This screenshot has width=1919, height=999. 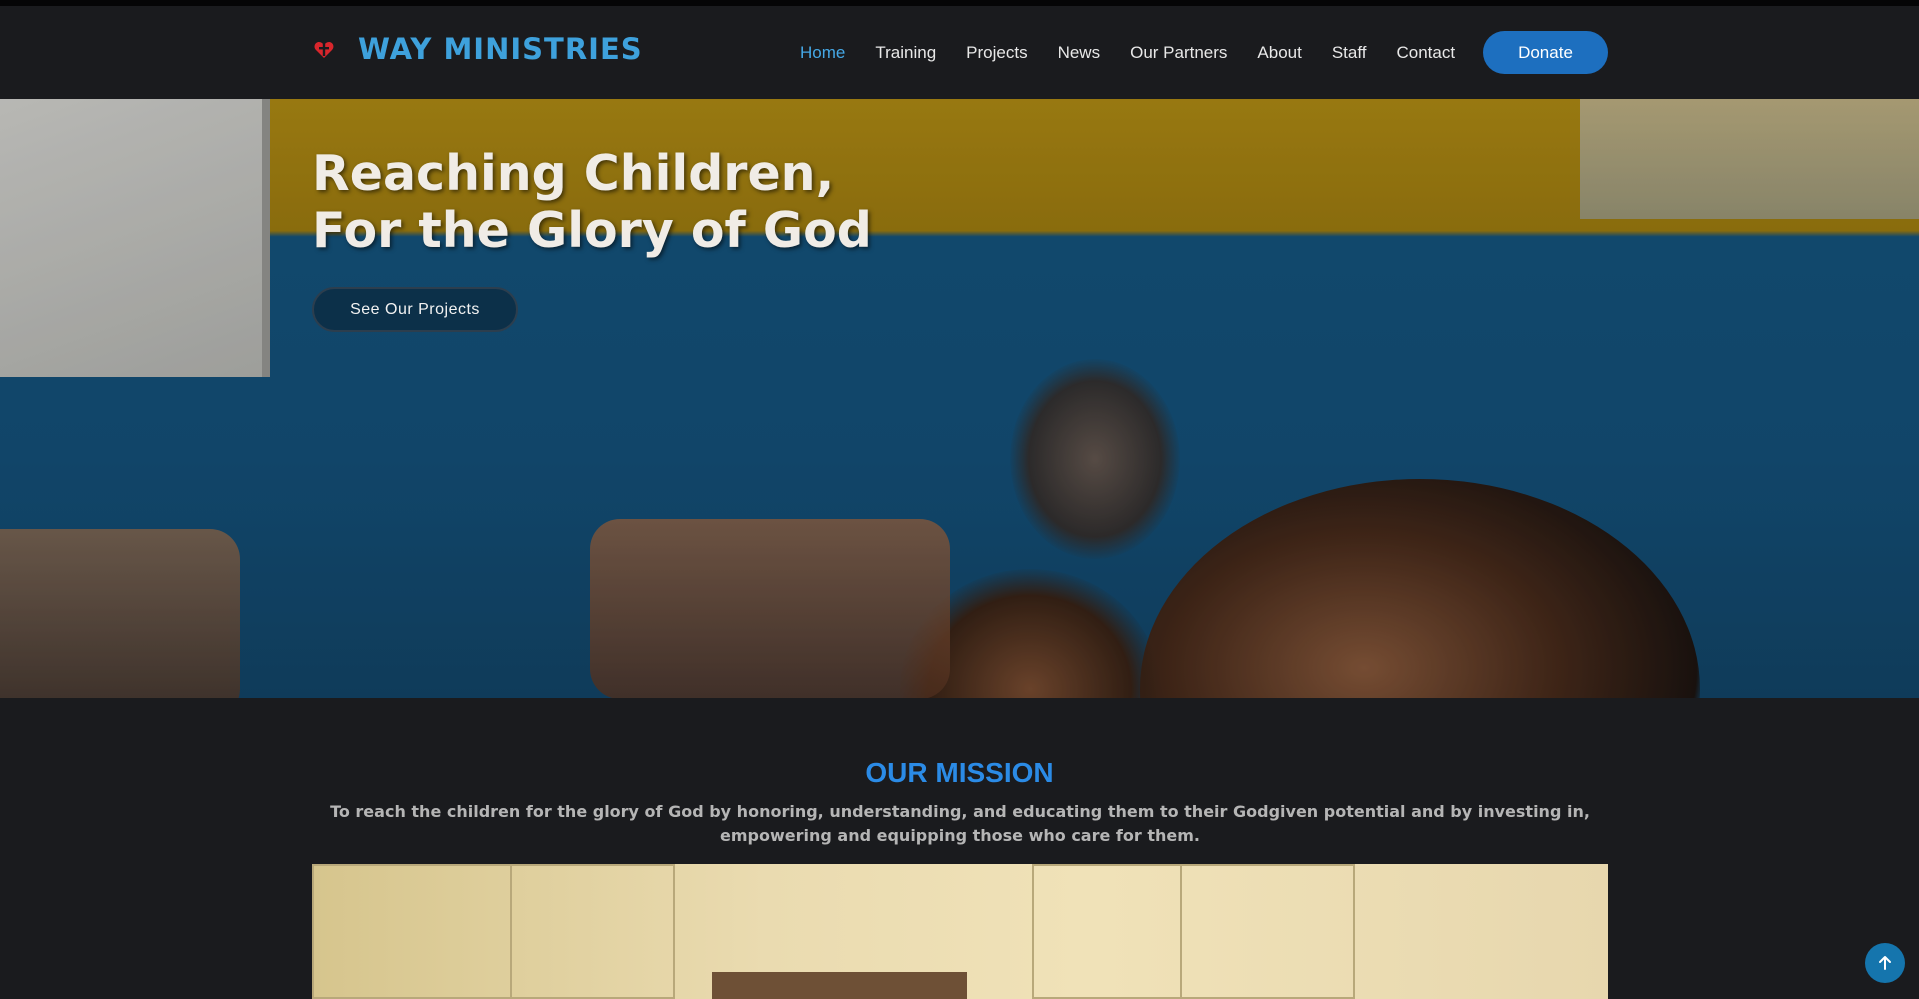 I want to click on nav-projects: Projects, so click(x=996, y=53).